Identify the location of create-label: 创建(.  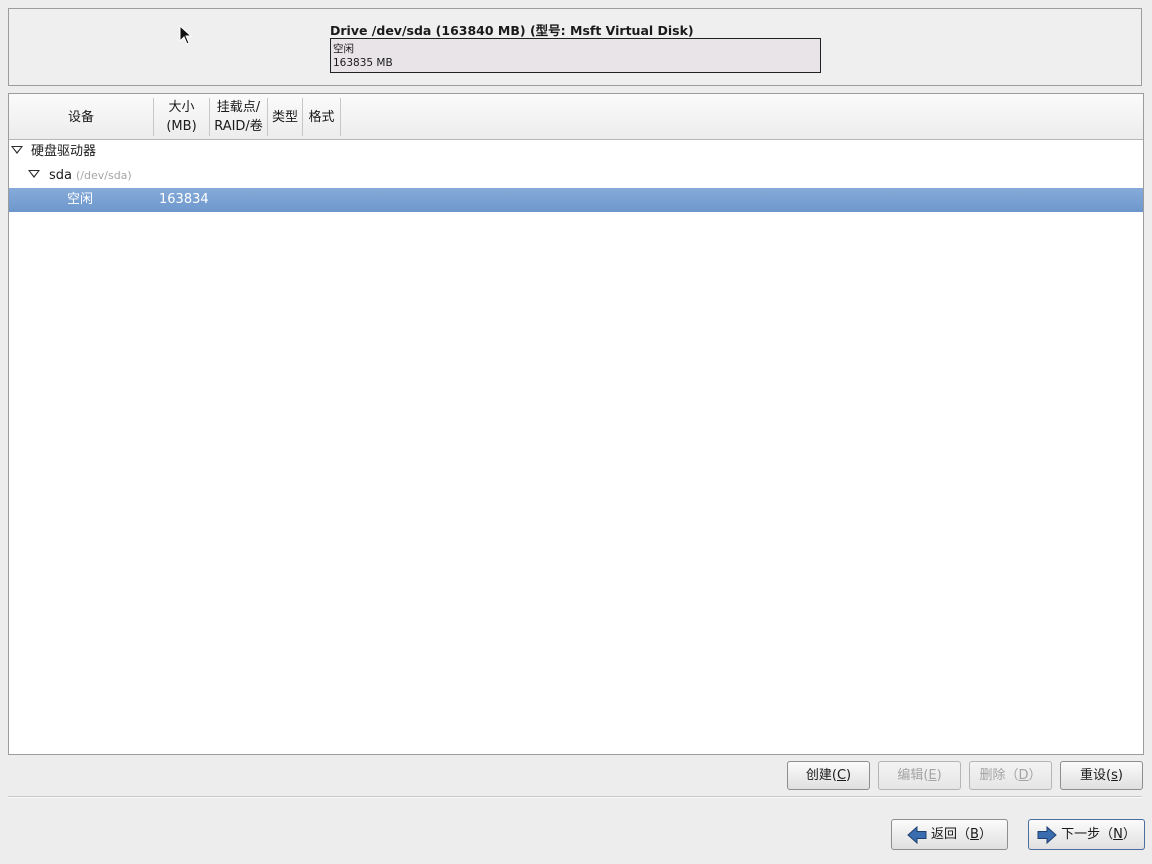
(821, 775).